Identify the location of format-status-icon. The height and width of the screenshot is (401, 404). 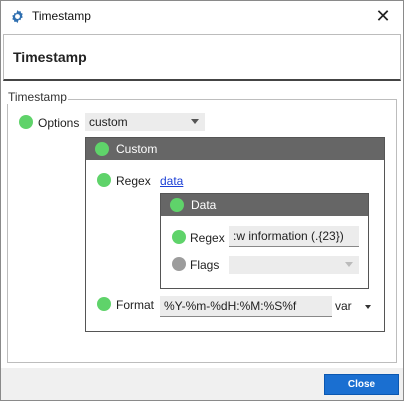
(104, 304).